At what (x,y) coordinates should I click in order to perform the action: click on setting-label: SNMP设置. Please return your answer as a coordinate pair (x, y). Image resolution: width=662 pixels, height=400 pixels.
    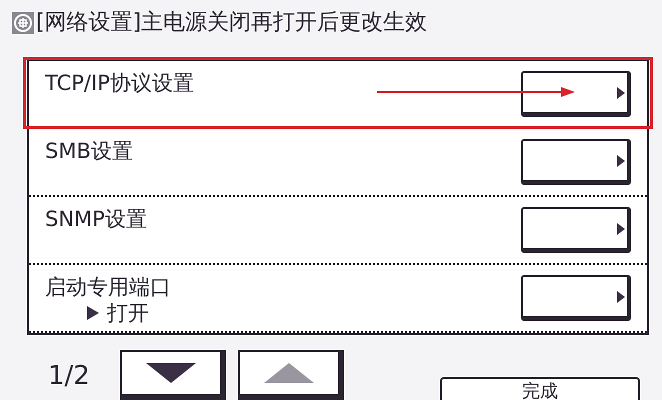
    Looking at the image, I should click on (96, 219).